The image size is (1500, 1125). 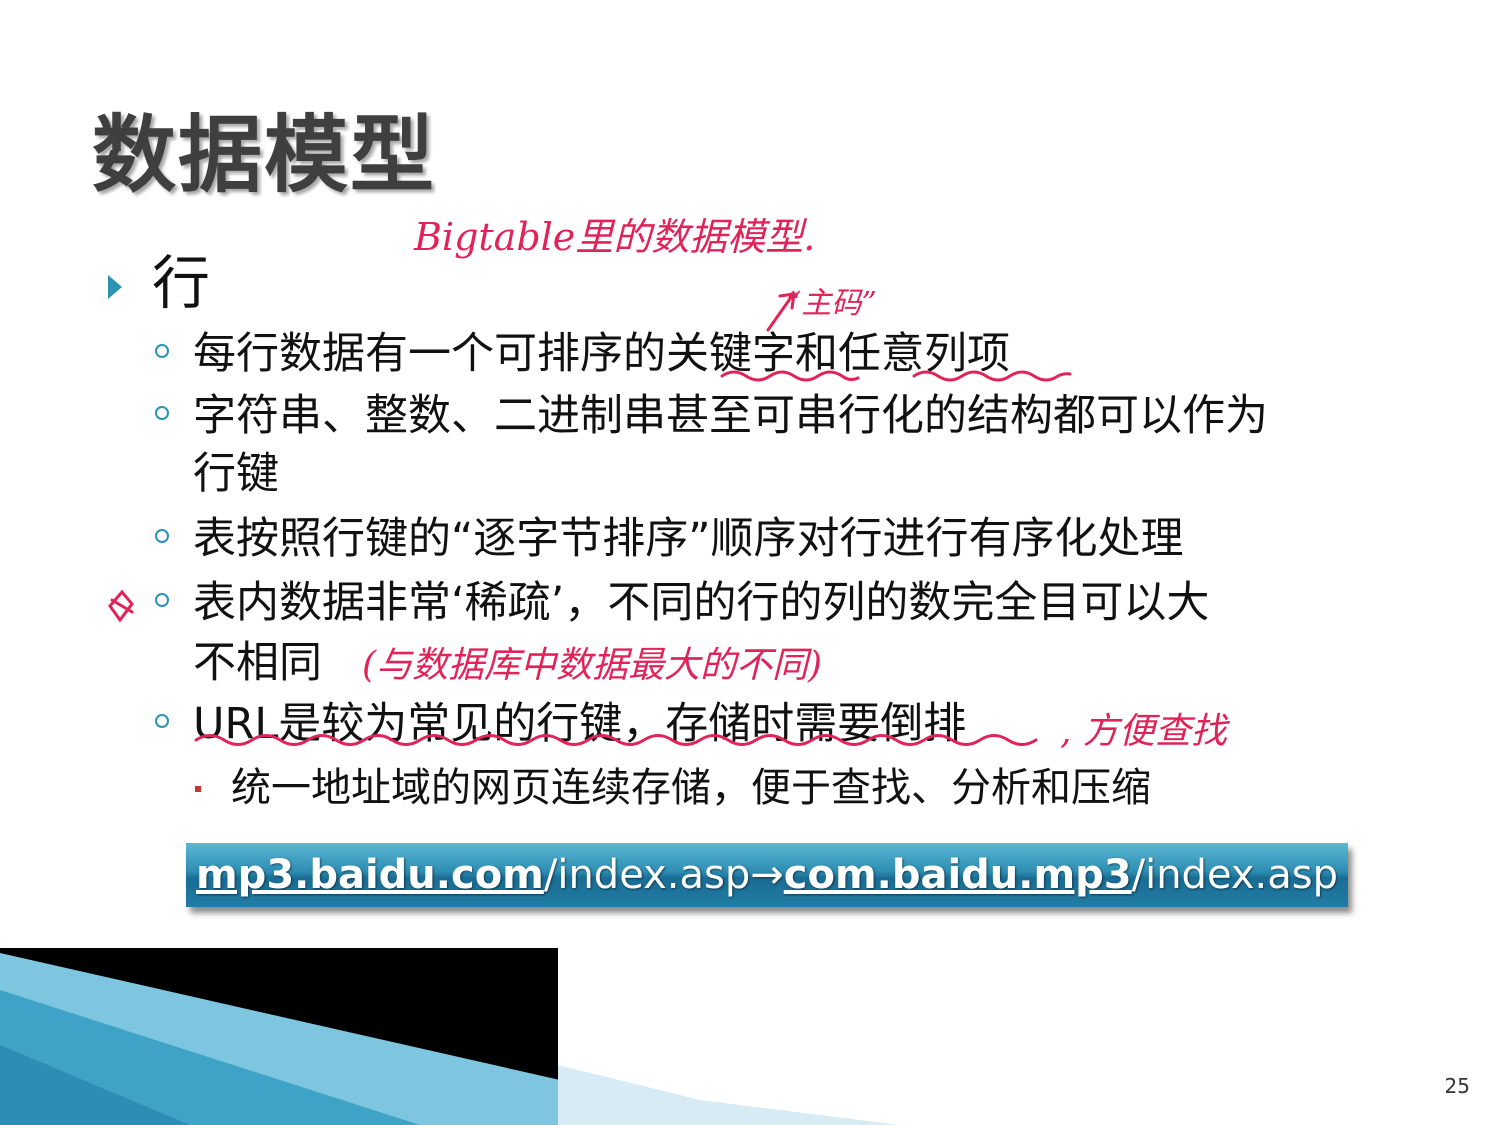 What do you see at coordinates (1234, 875) in the screenshot?
I see `url-path: /index.asp` at bounding box center [1234, 875].